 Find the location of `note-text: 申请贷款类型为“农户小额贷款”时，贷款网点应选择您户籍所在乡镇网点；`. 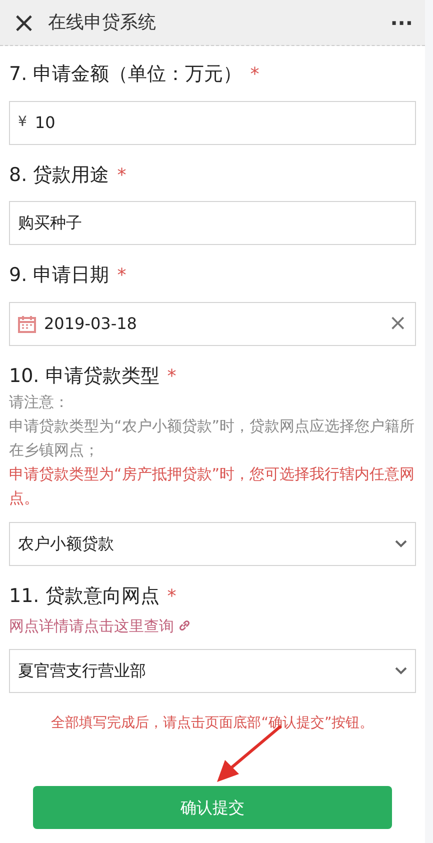

note-text: 申请贷款类型为“农户小额贷款”时，贷款网点应选择您户籍所在乡镇网点； is located at coordinates (212, 438).